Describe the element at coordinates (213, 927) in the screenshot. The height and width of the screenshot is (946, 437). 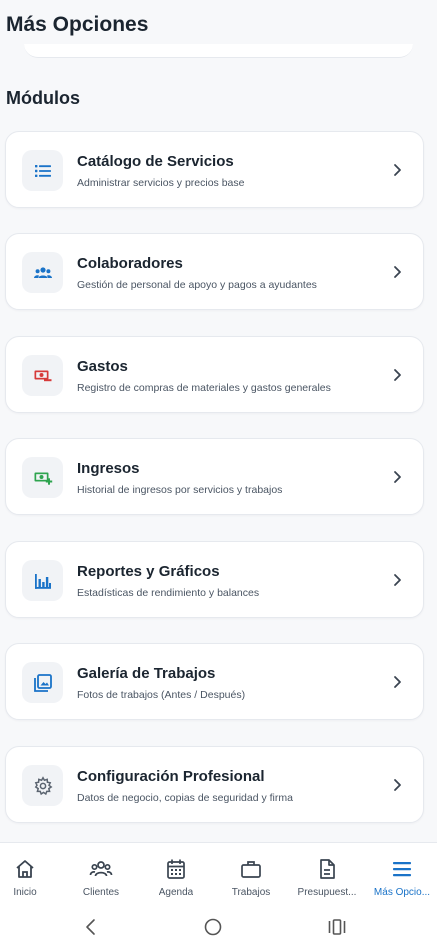
I see `home-circle-icon` at that location.